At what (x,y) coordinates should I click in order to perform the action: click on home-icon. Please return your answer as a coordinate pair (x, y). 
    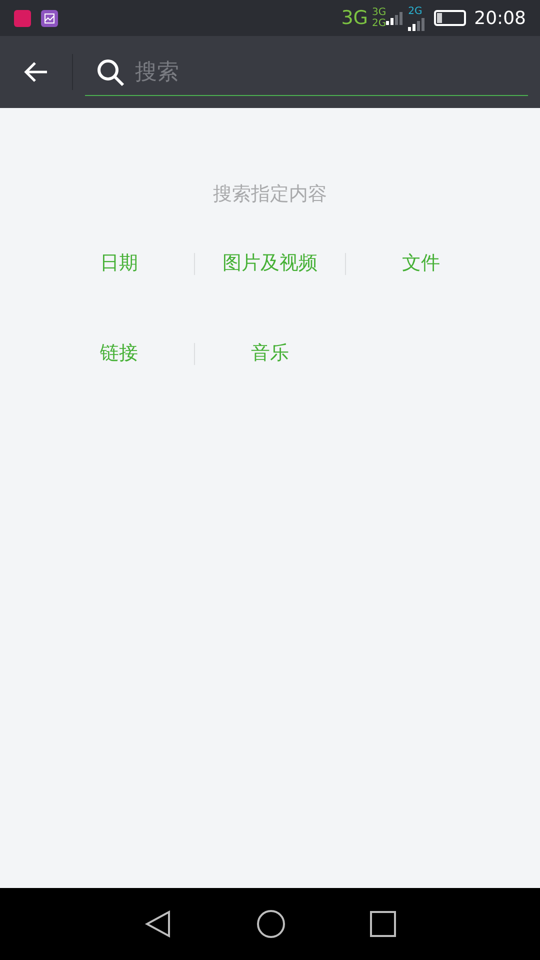
    Looking at the image, I should click on (271, 924).